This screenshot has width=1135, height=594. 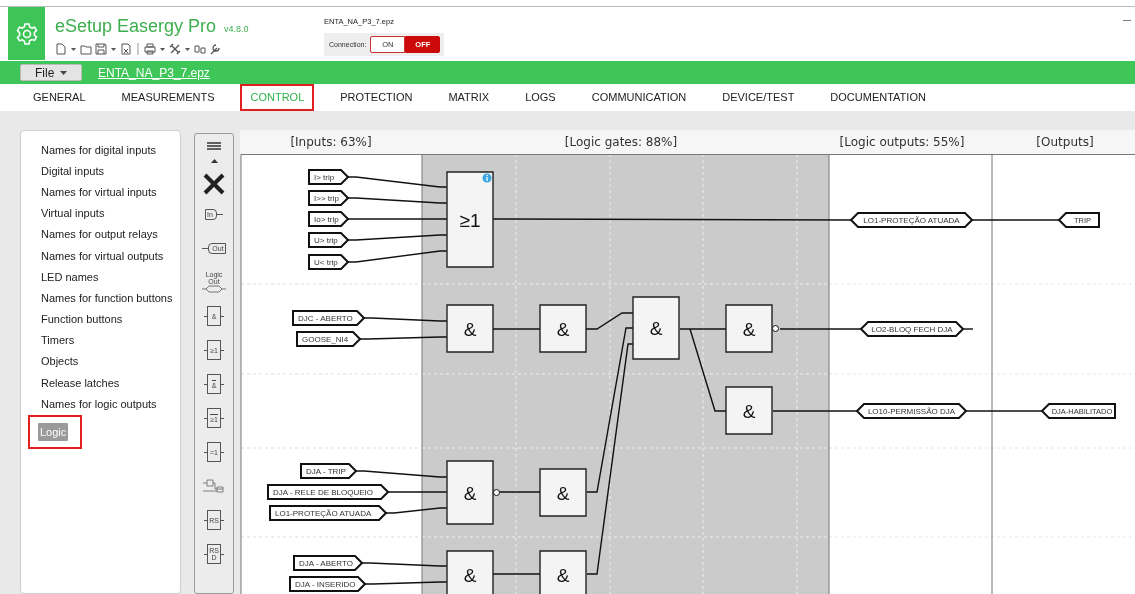 I want to click on nav-tab: MATRIX, so click(x=469, y=97).